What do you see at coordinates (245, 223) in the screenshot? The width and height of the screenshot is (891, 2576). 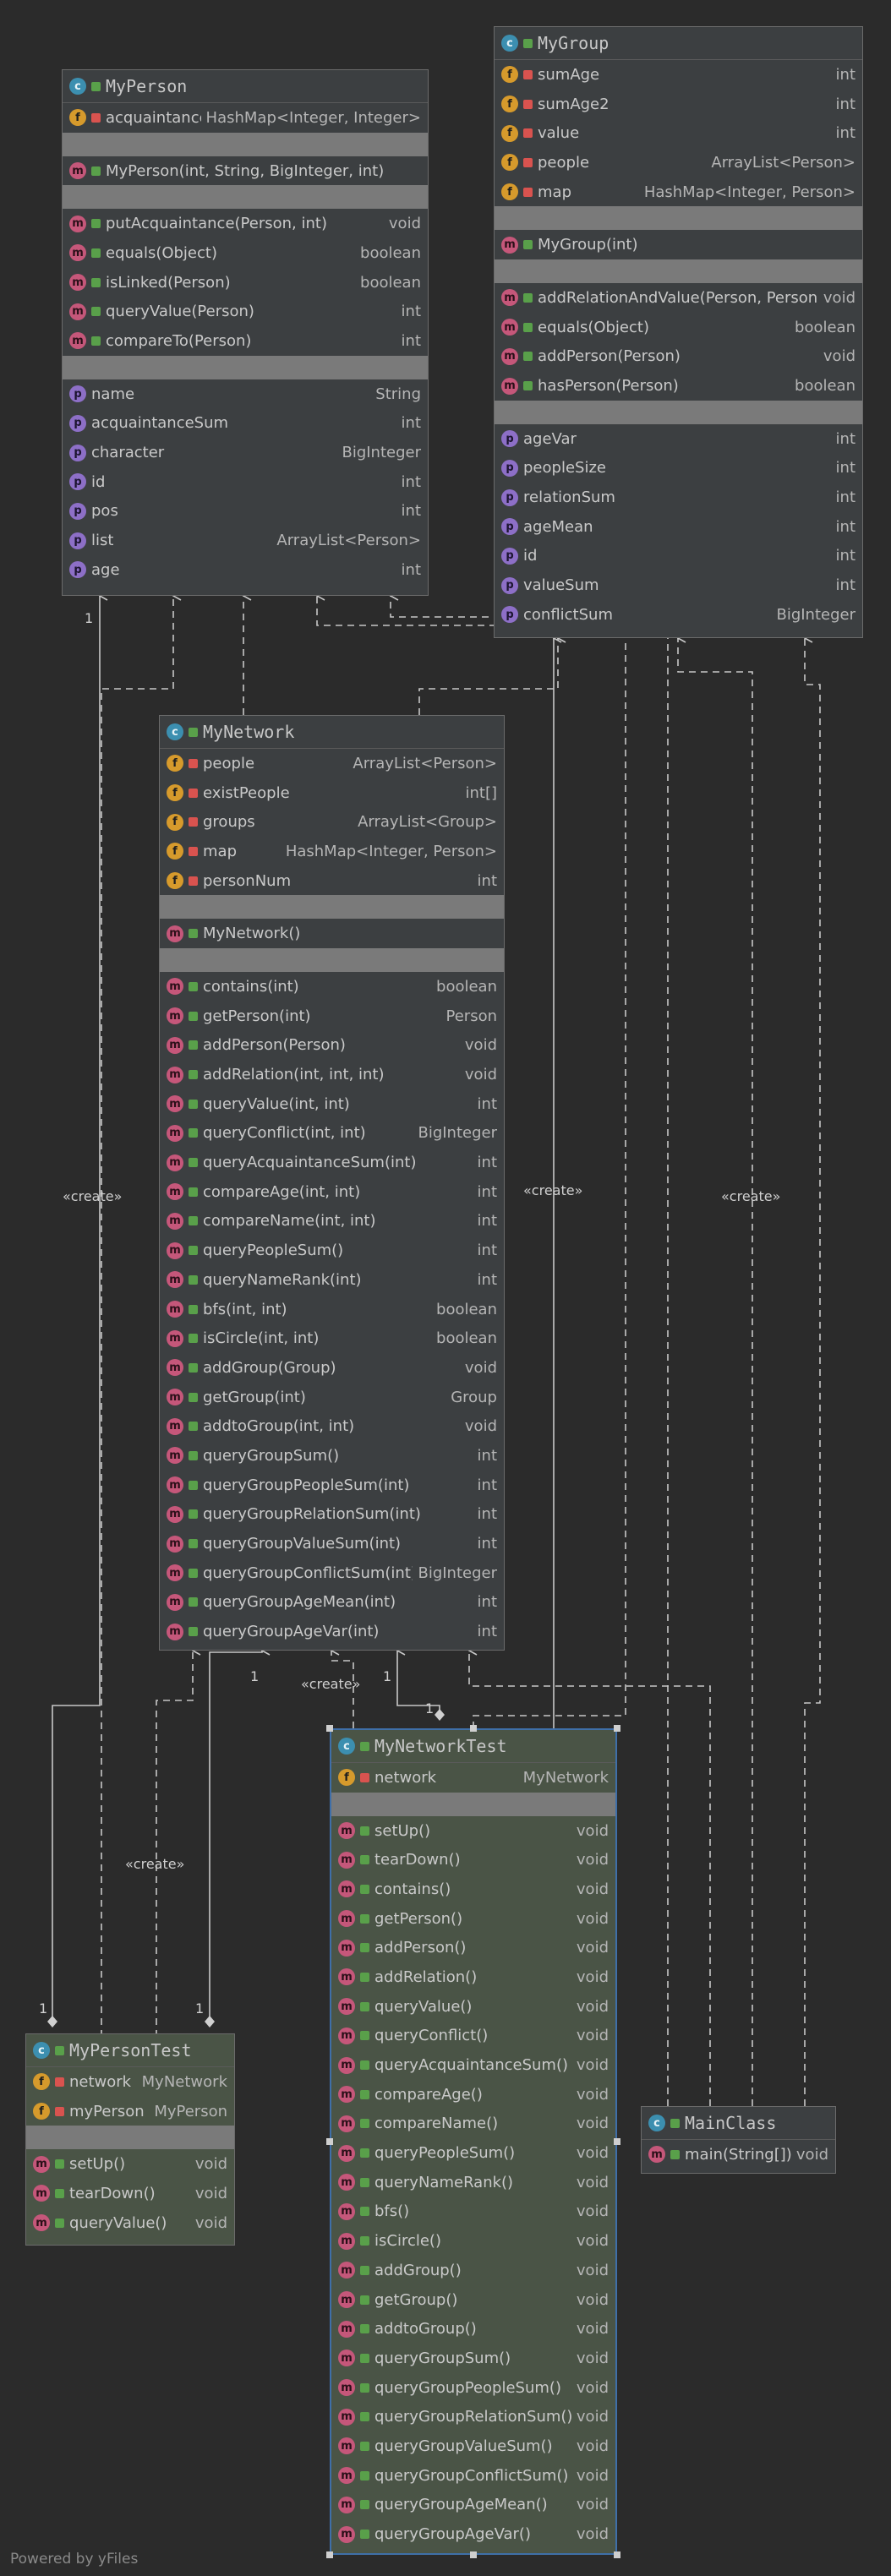 I see `method-row: m putAcquaintance(Person, int) void` at bounding box center [245, 223].